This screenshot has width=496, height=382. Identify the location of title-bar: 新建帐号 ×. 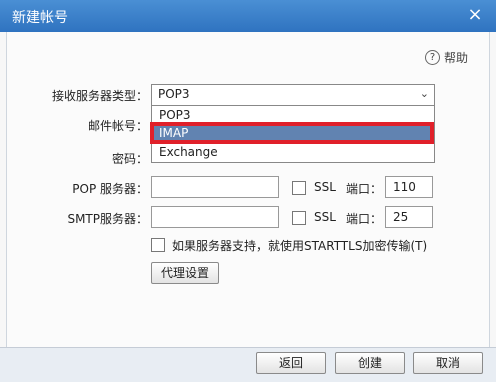
(248, 16).